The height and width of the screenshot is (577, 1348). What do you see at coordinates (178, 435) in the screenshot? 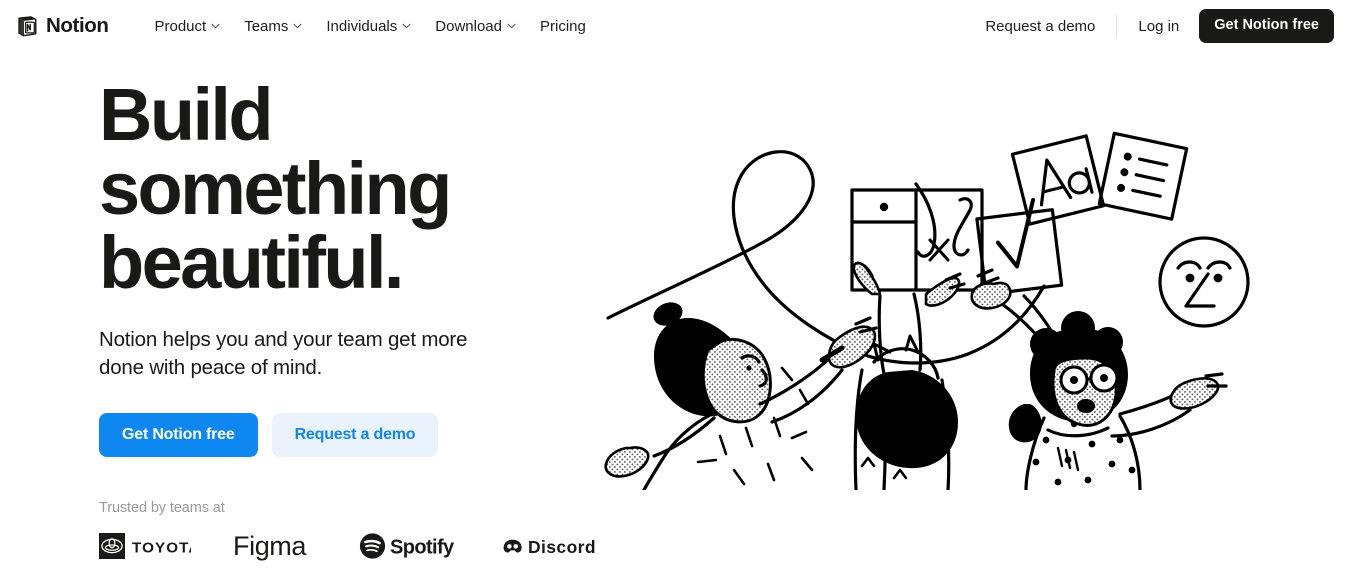
I see `get-notion-free-button: Get Notion free` at bounding box center [178, 435].